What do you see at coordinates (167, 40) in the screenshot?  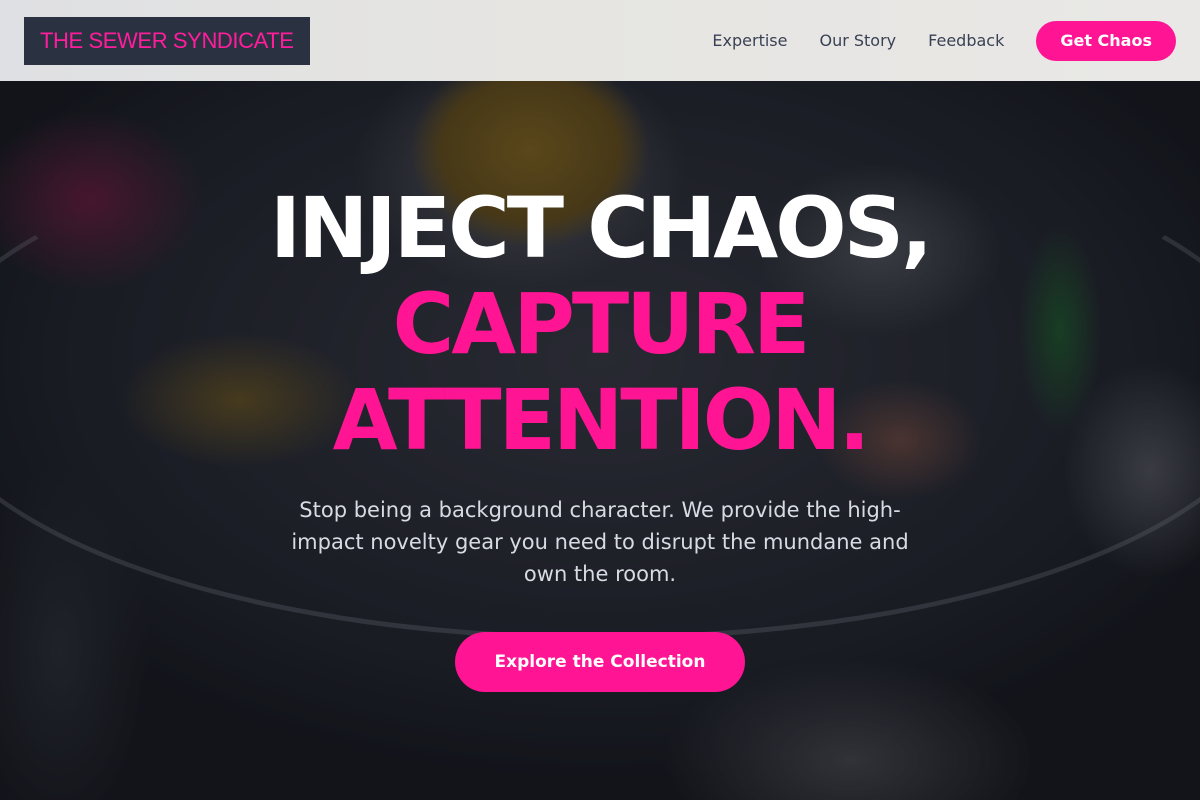 I see `site-logo: THE SEWER SYNDICATE` at bounding box center [167, 40].